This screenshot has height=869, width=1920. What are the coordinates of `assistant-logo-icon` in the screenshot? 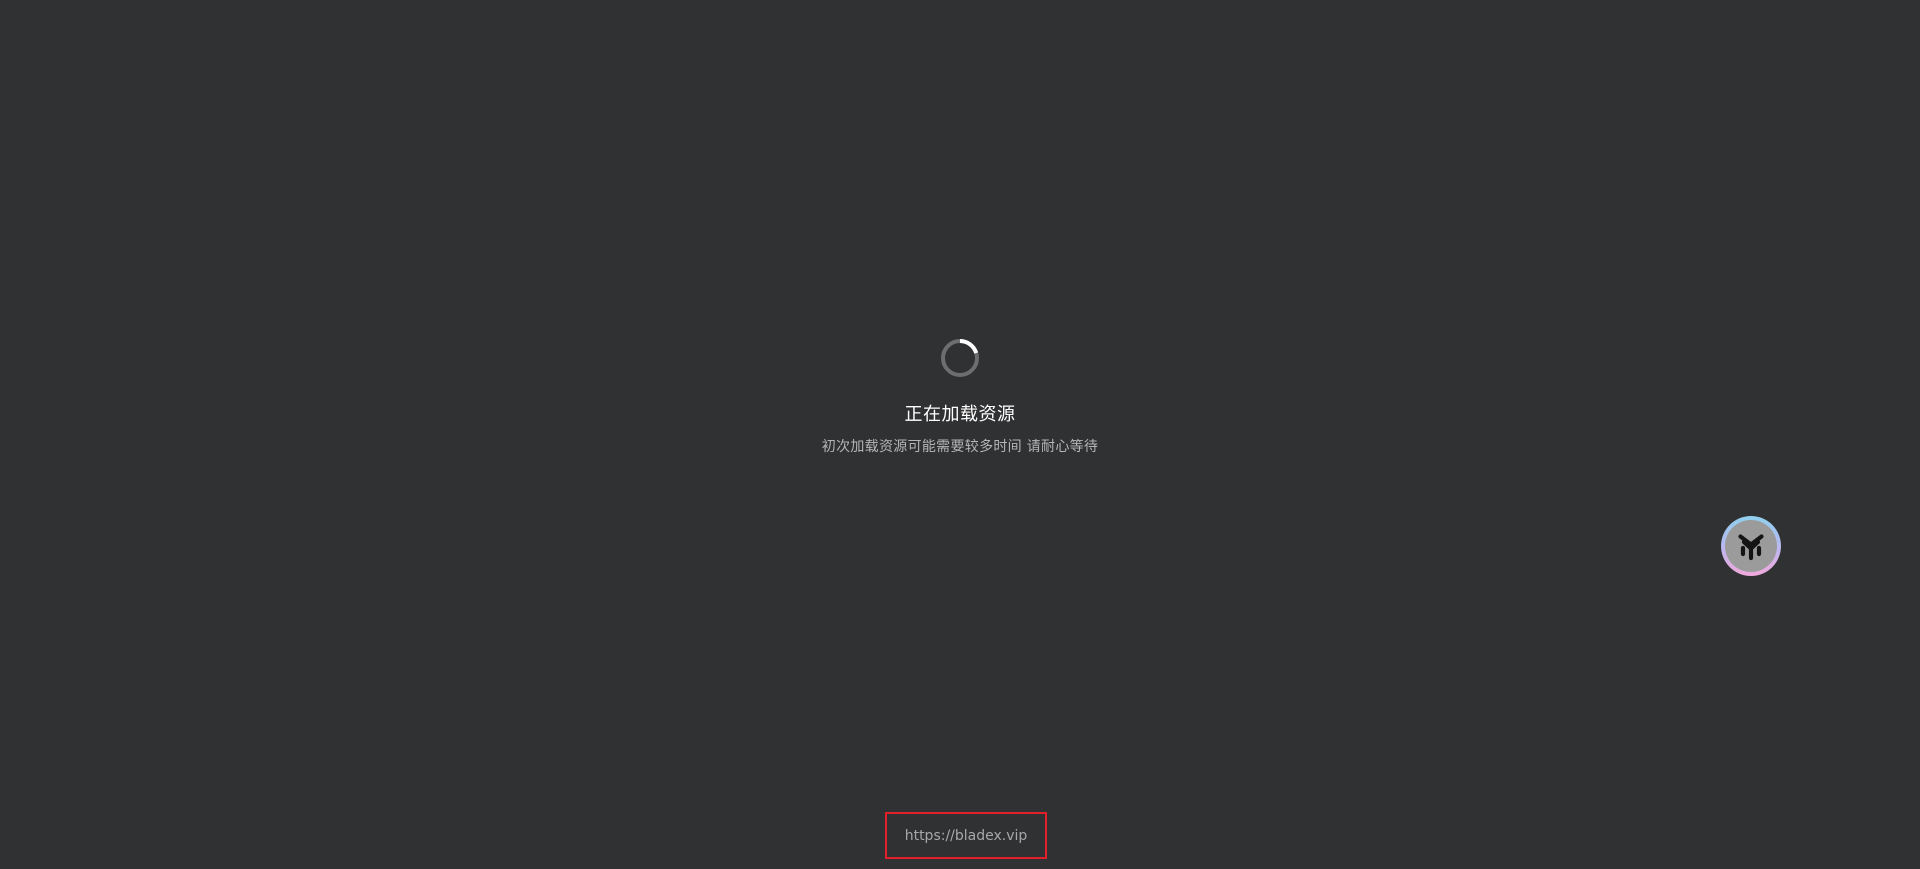 It's located at (1751, 547).